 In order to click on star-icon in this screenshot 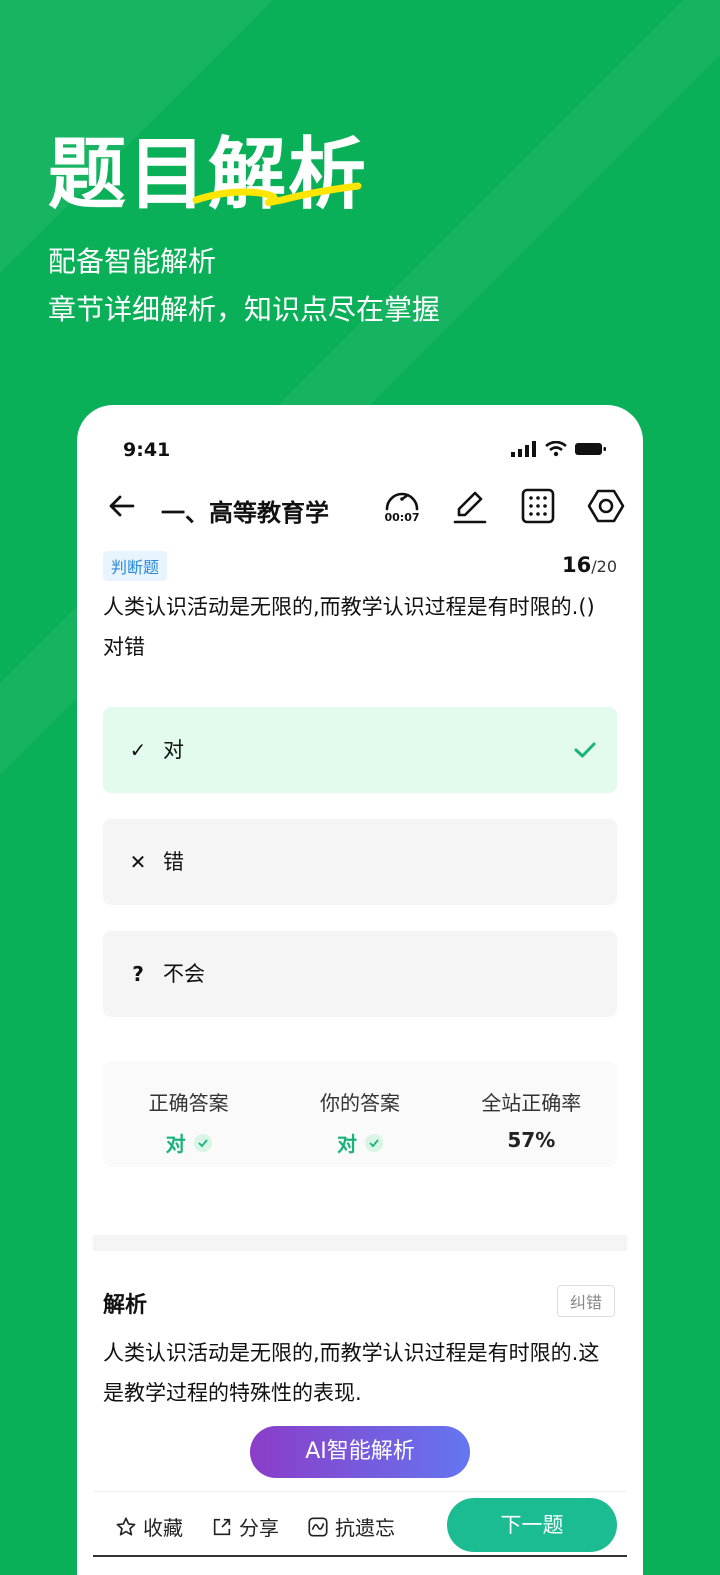, I will do `click(126, 1526)`.